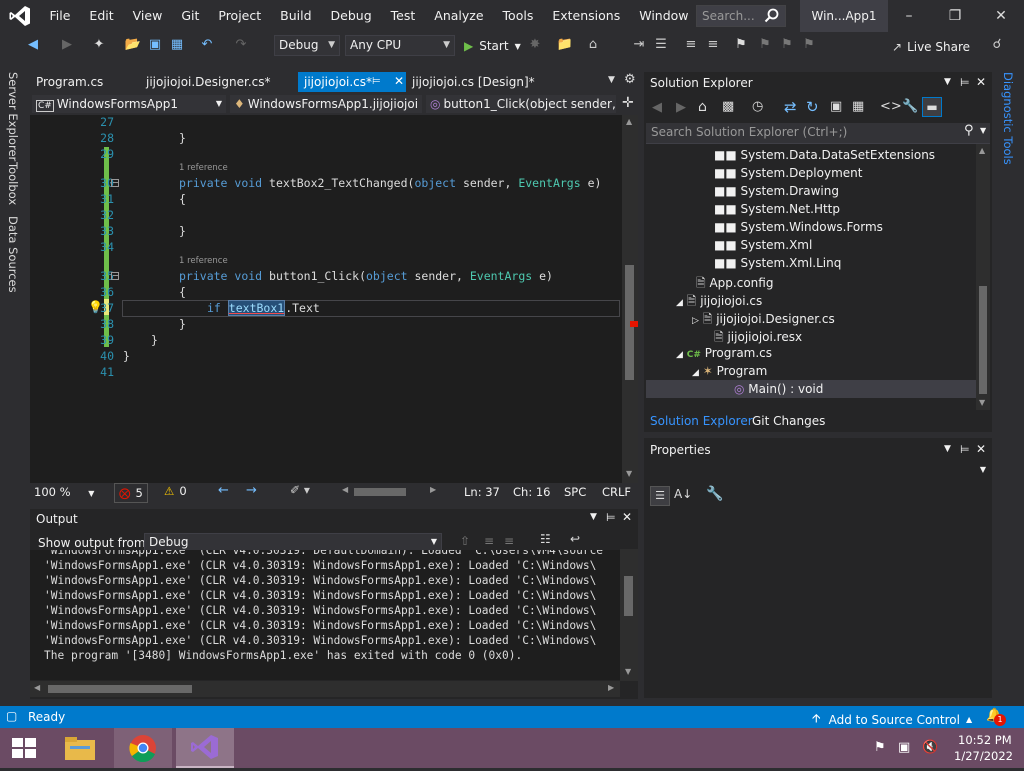 This screenshot has width=1024, height=771. What do you see at coordinates (777, 209) in the screenshot?
I see `tree-item-reference: ■■ System.Net.Http` at bounding box center [777, 209].